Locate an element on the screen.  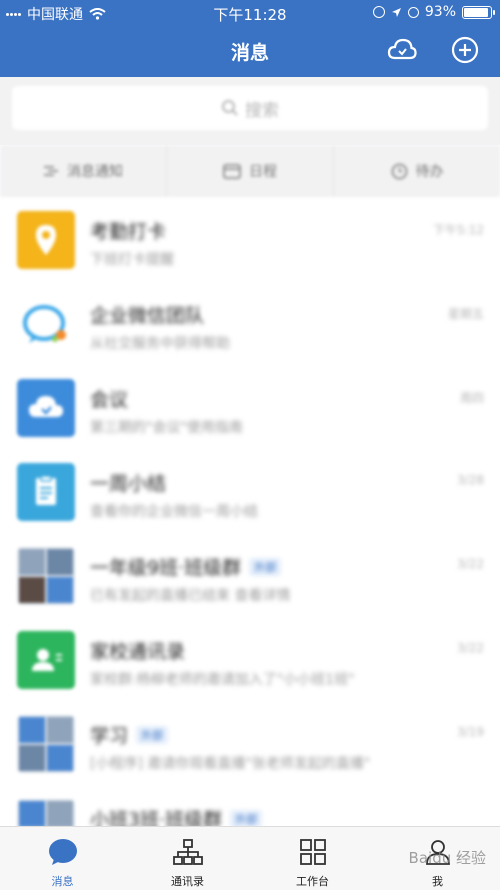
contact-card-icon is located at coordinates (47, 660).